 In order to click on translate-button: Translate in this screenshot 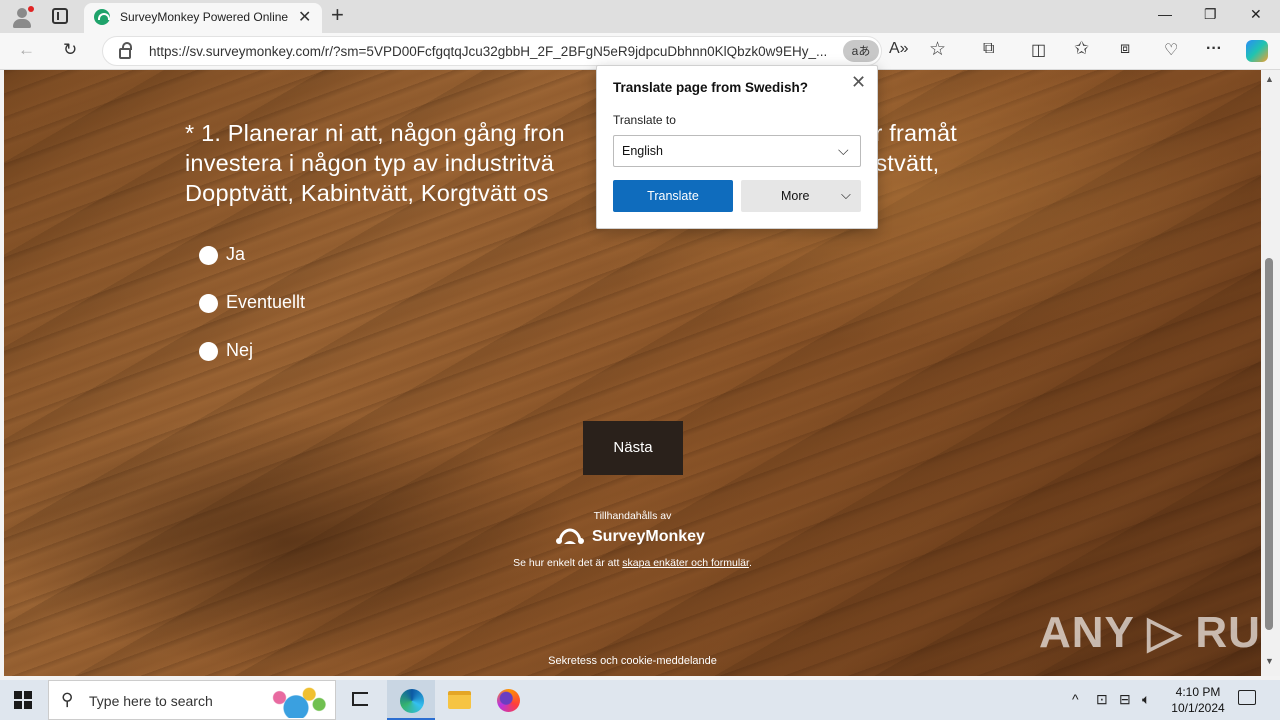, I will do `click(673, 196)`.